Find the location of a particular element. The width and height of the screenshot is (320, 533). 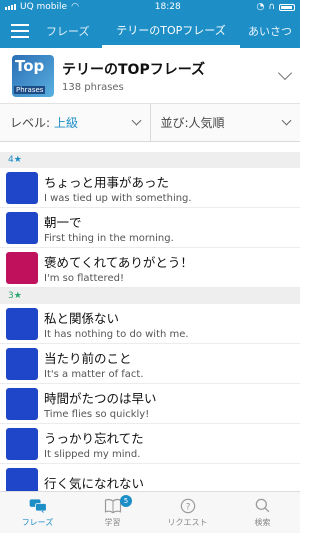

list-item: 行く気になれない is located at coordinates (150, 477).